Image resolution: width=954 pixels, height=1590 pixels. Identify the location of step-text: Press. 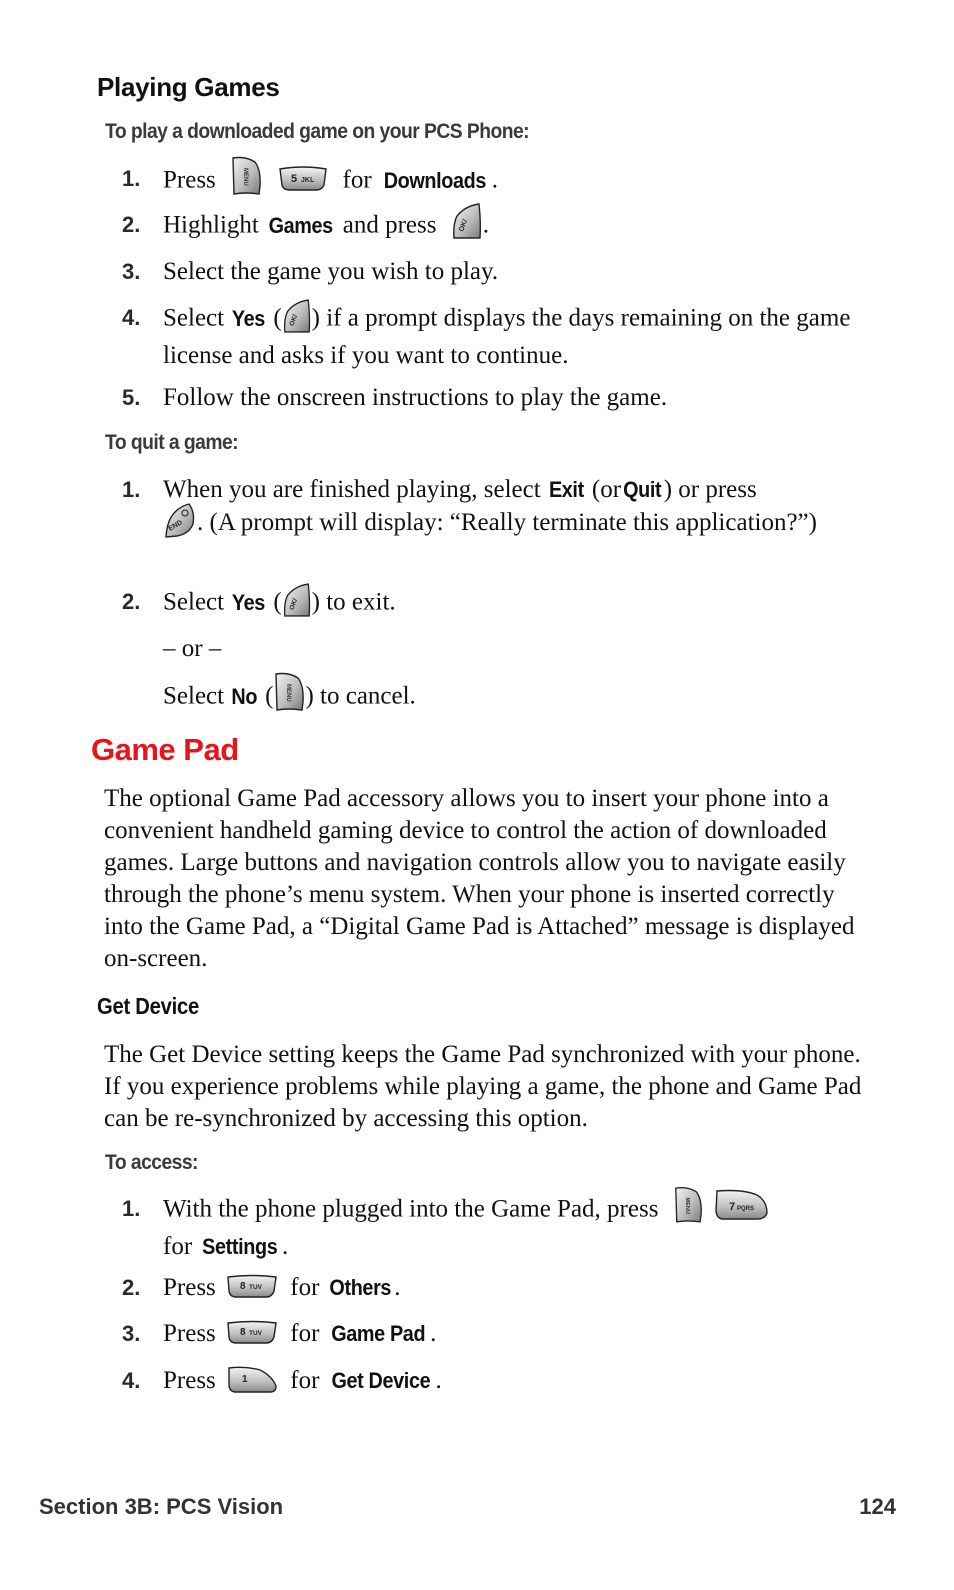
(189, 180).